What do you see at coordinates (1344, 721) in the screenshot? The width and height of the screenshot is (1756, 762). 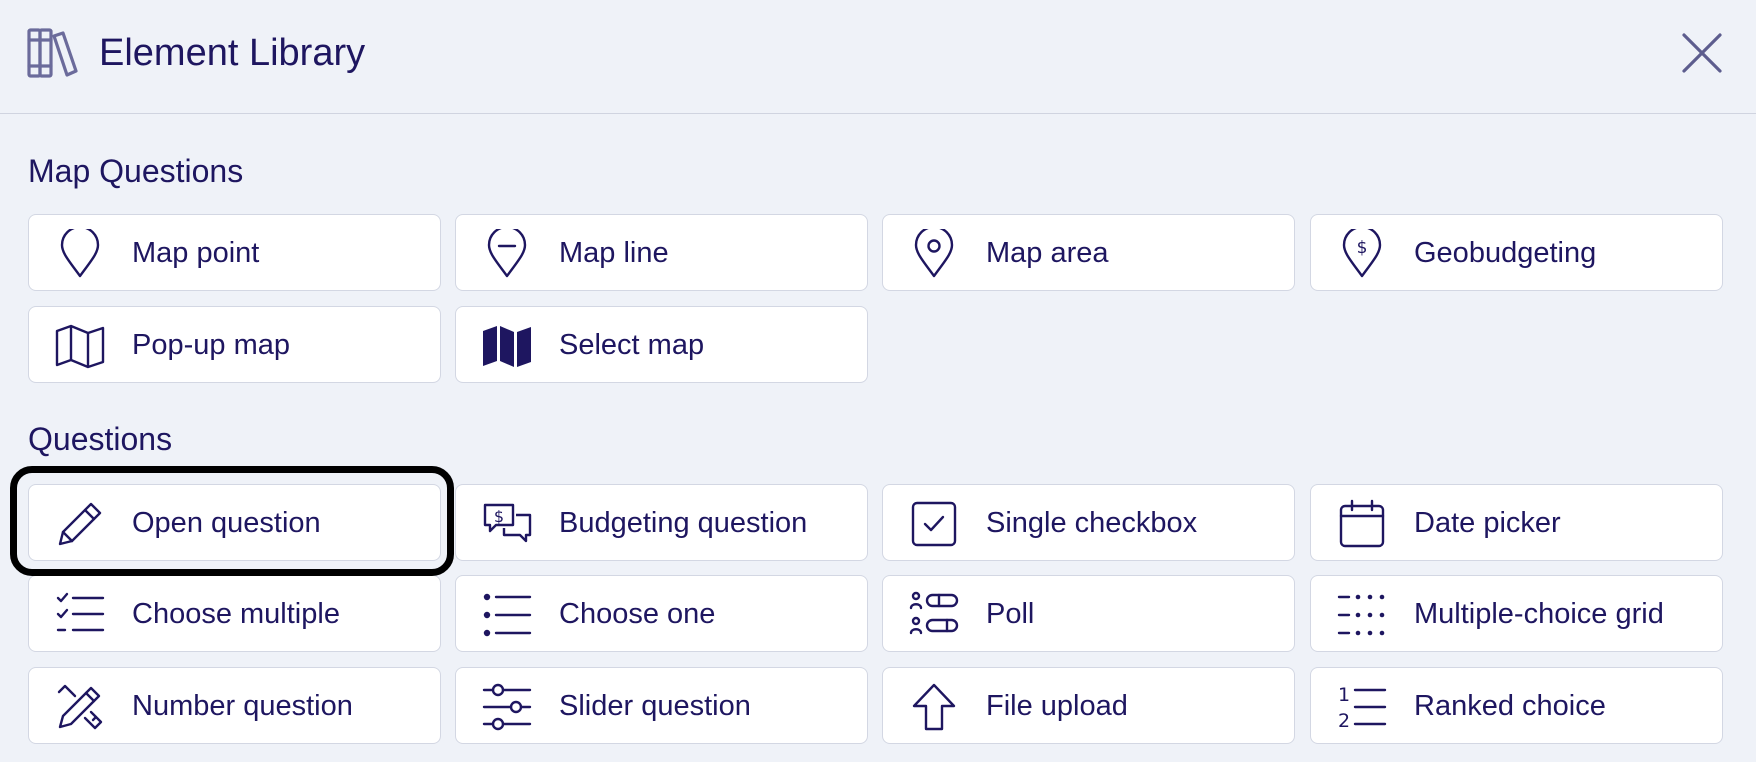 I see `svg-text: 2` at bounding box center [1344, 721].